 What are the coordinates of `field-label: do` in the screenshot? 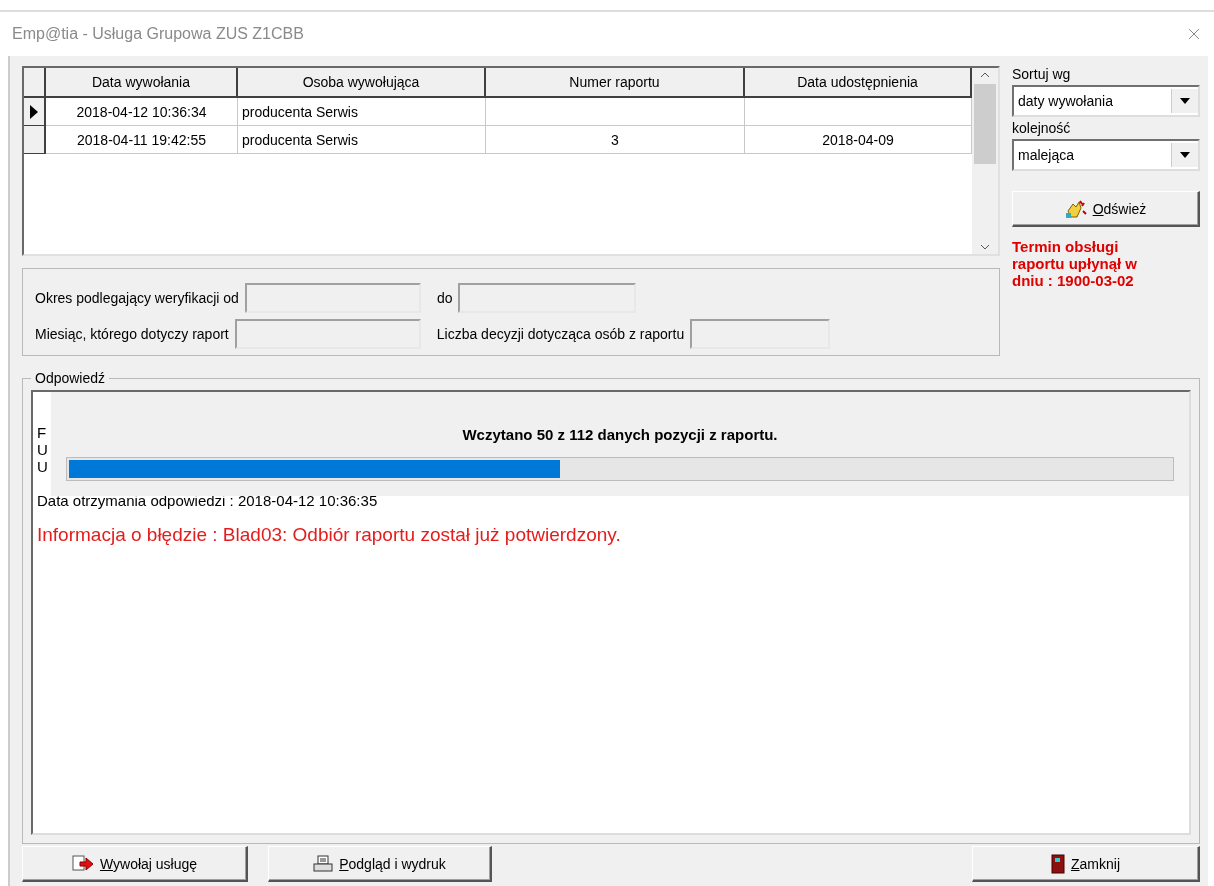 It's located at (444, 298).